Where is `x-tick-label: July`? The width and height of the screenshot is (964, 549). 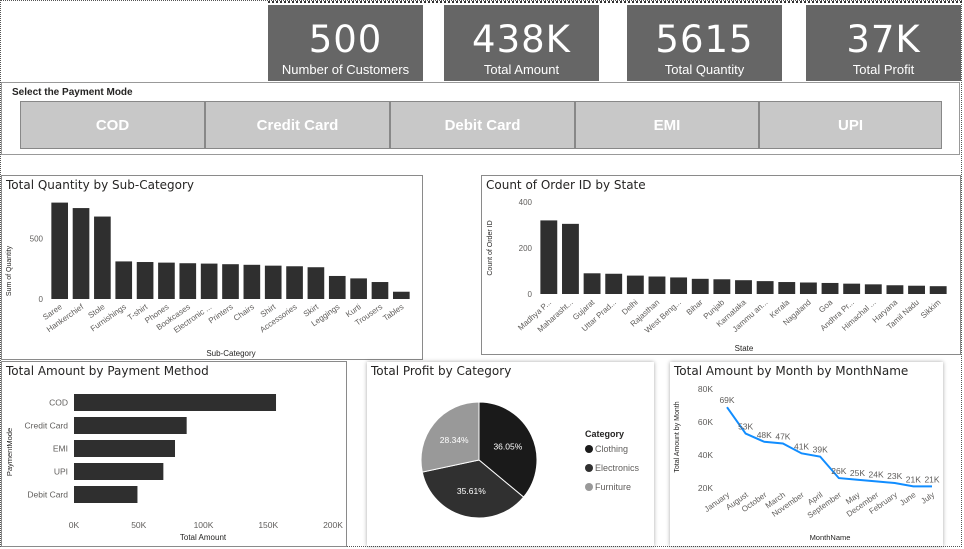 x-tick-label: July is located at coordinates (927, 498).